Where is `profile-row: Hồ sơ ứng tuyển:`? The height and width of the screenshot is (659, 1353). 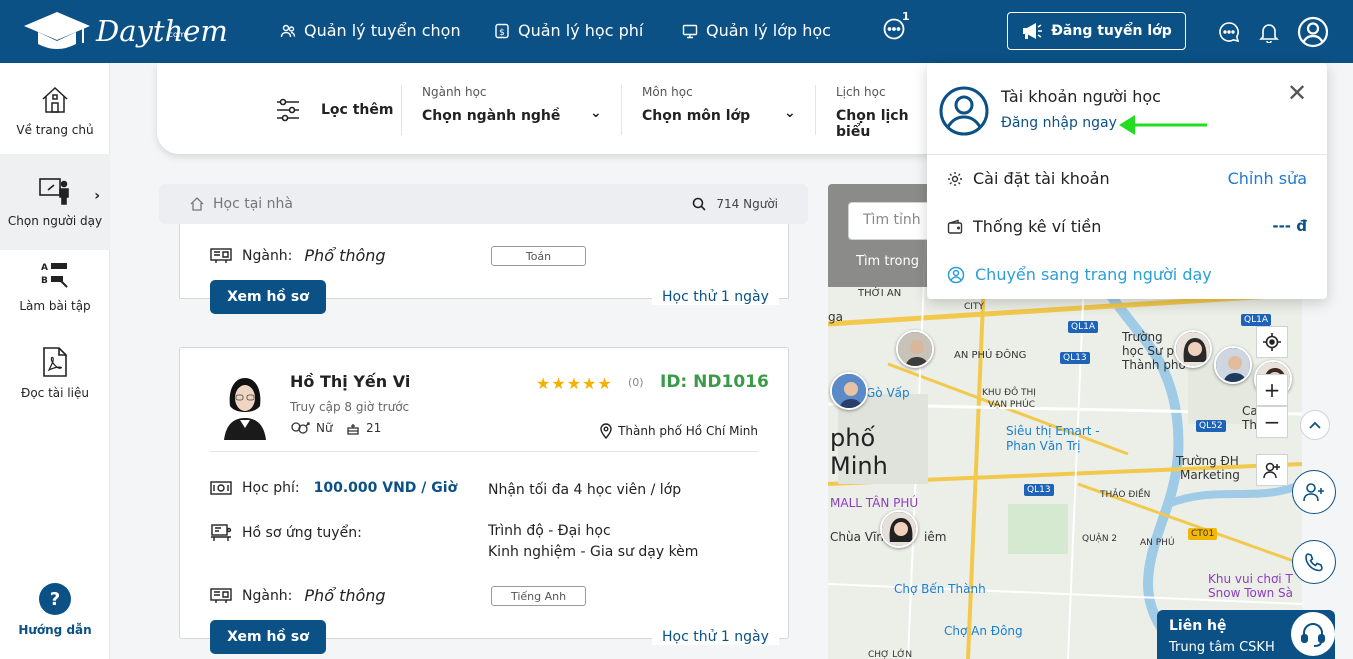
profile-row: Hồ sơ ứng tuyển: is located at coordinates (286, 533).